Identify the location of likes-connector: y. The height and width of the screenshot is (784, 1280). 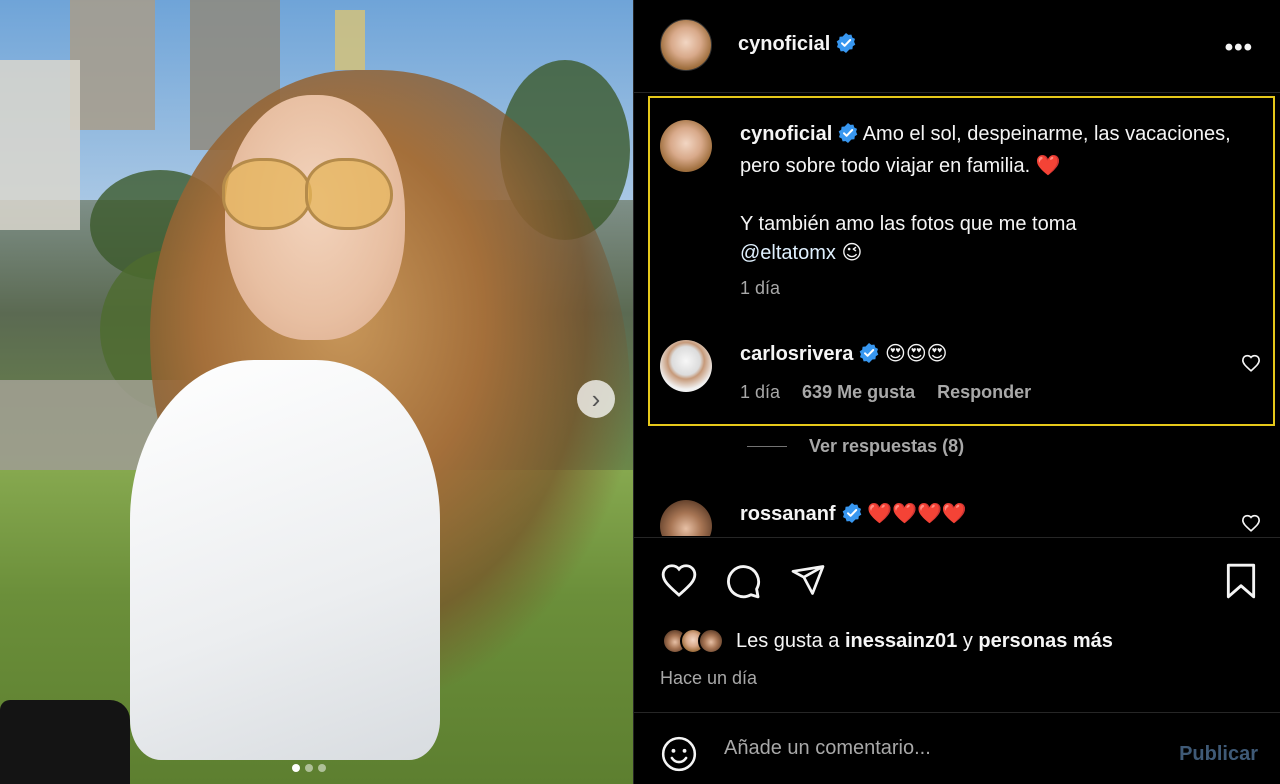
(967, 640).